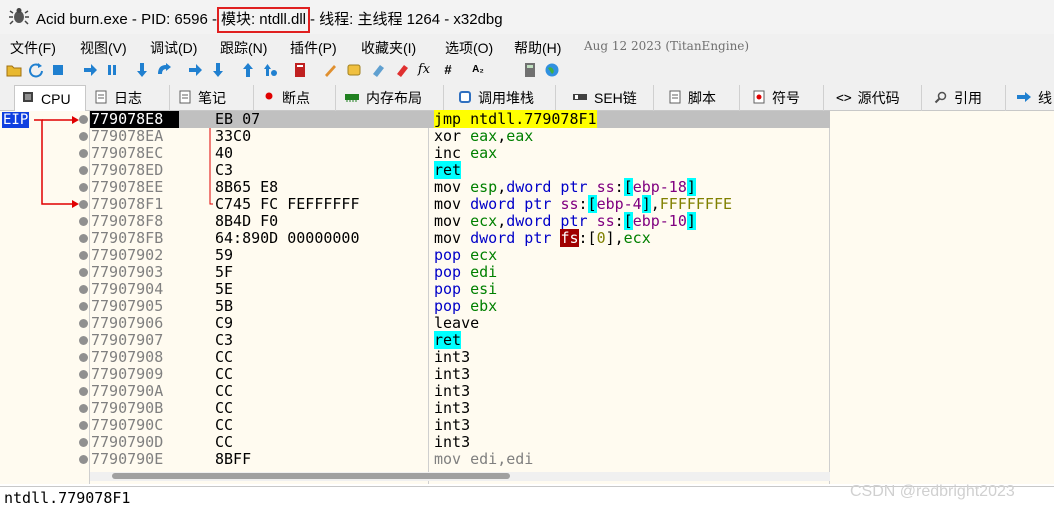 The width and height of the screenshot is (1054, 510). What do you see at coordinates (552, 70) in the screenshot?
I see `globe-icon` at bounding box center [552, 70].